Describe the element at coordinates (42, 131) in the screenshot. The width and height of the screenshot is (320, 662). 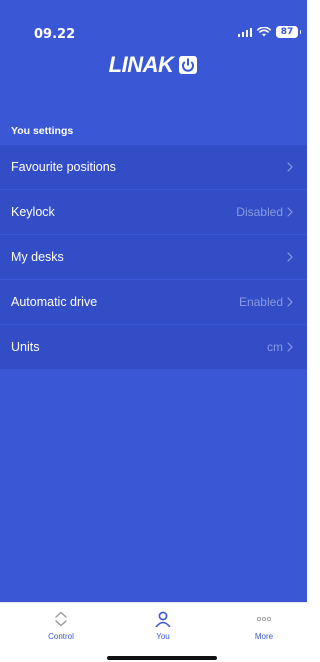
I see `section-title: You settings` at that location.